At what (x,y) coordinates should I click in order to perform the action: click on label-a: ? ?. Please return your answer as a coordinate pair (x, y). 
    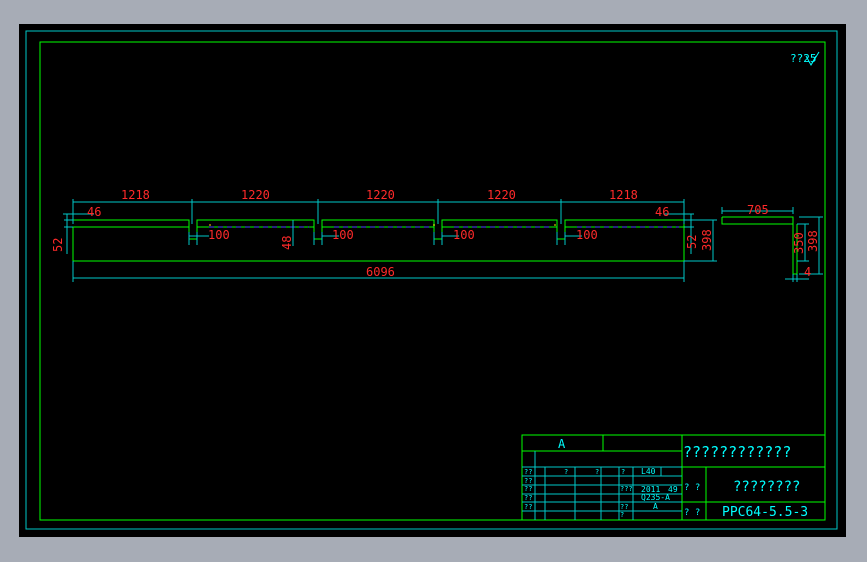
    Looking at the image, I should click on (692, 488).